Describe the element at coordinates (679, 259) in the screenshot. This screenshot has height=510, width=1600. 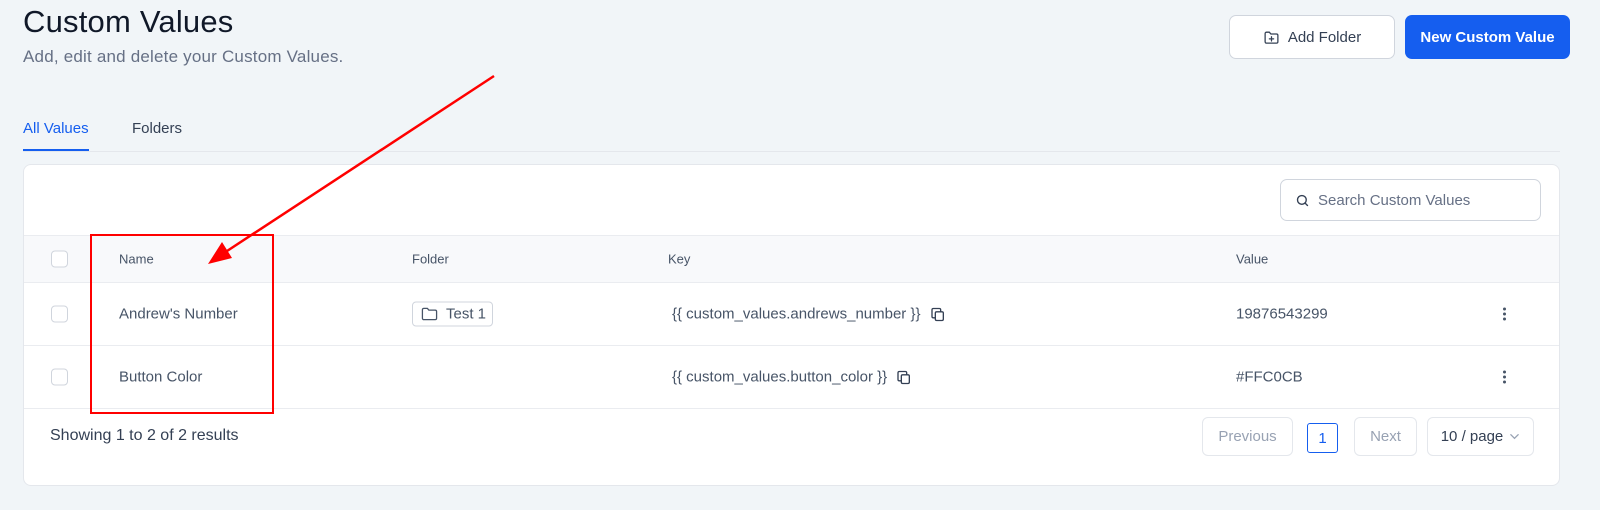
I see `column-header-key: Key` at that location.